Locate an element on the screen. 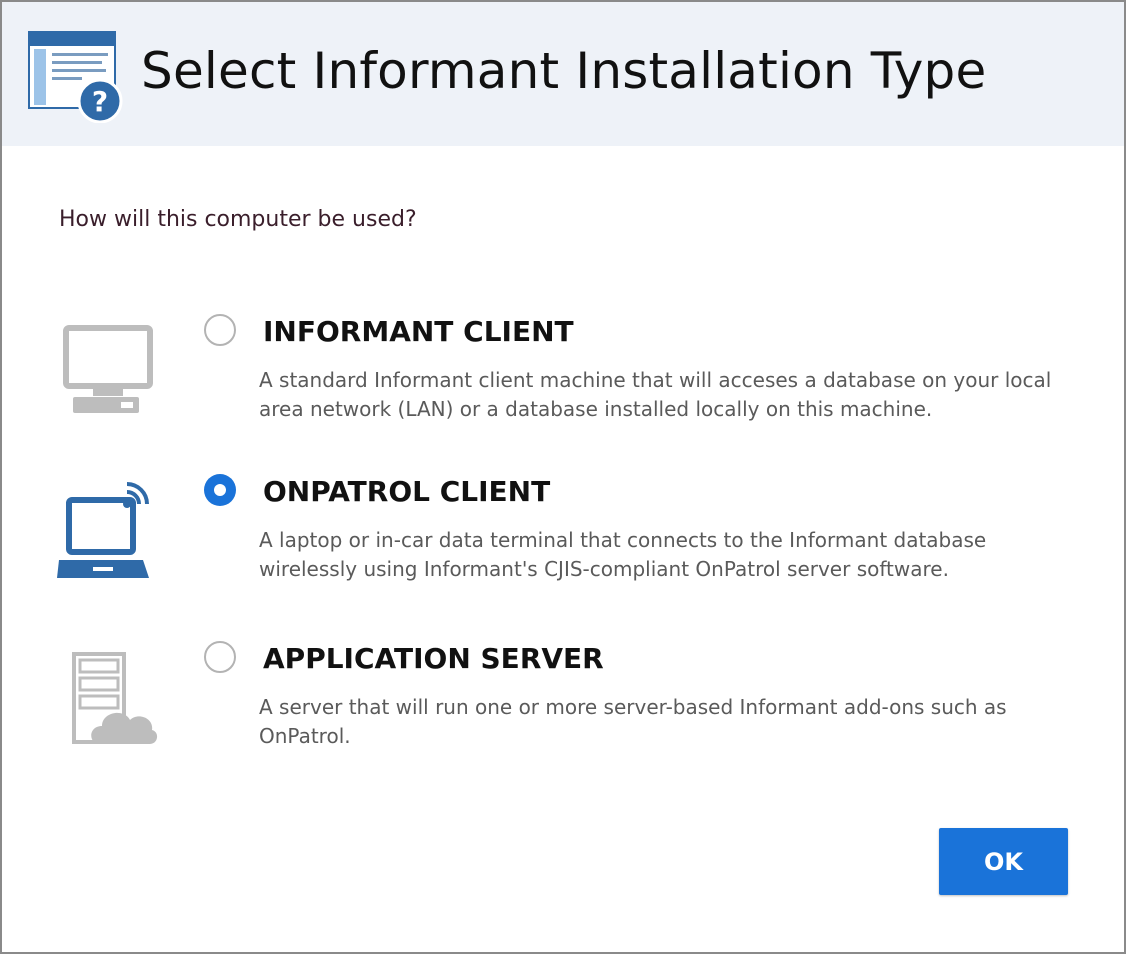 The image size is (1126, 954). radio-onpatrol-client is located at coordinates (220, 490).